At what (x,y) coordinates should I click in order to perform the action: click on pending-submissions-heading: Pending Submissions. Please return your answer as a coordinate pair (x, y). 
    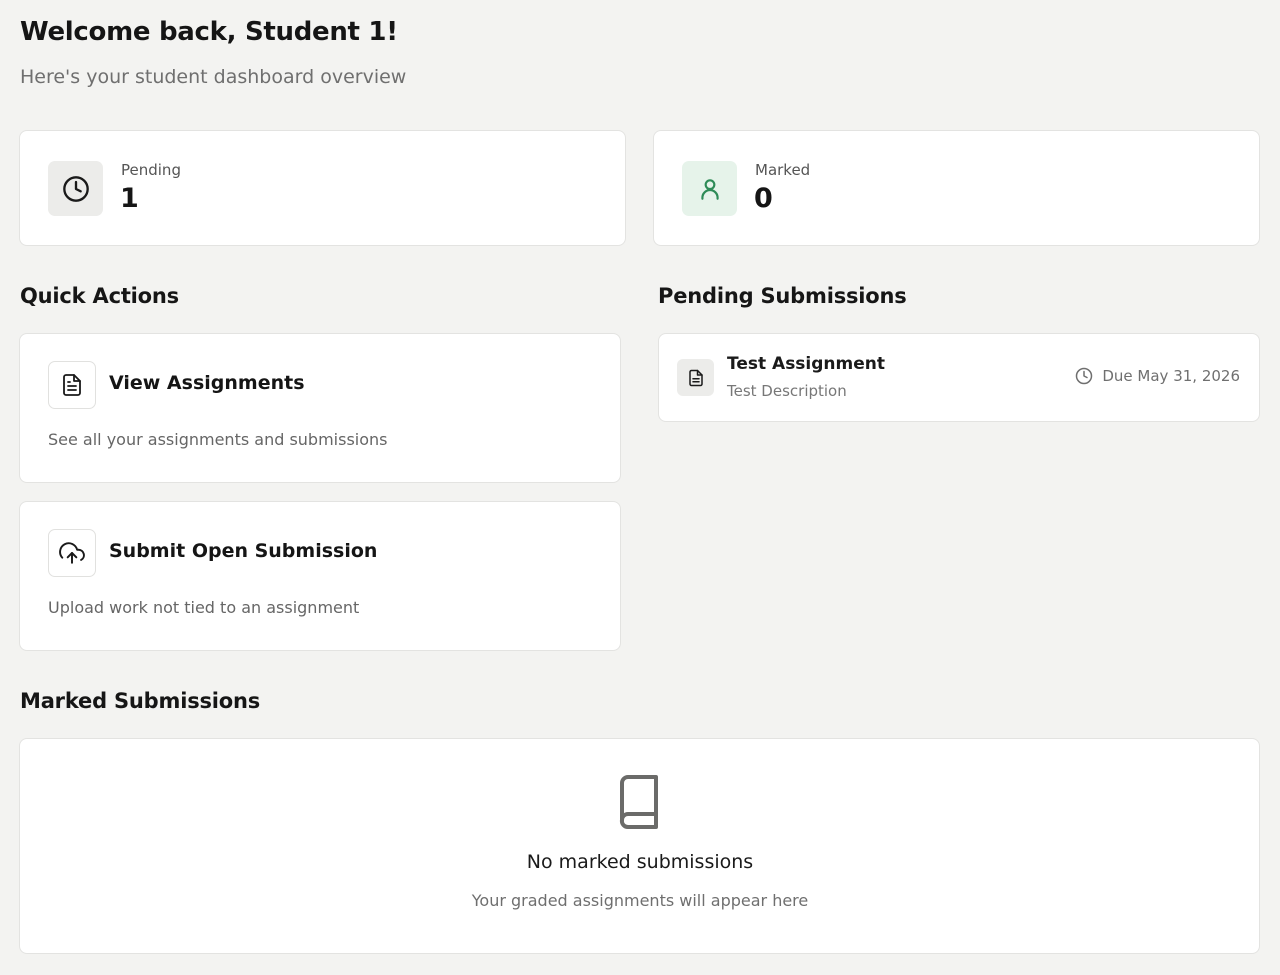
    Looking at the image, I should click on (782, 296).